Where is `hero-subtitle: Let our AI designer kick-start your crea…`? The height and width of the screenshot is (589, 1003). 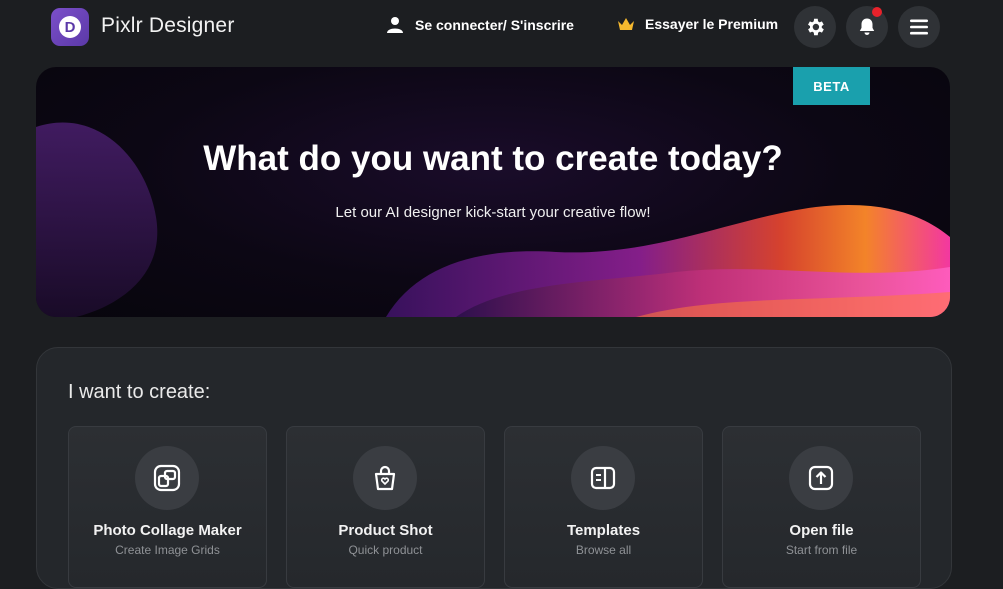
hero-subtitle: Let our AI designer kick-start your crea… is located at coordinates (493, 212).